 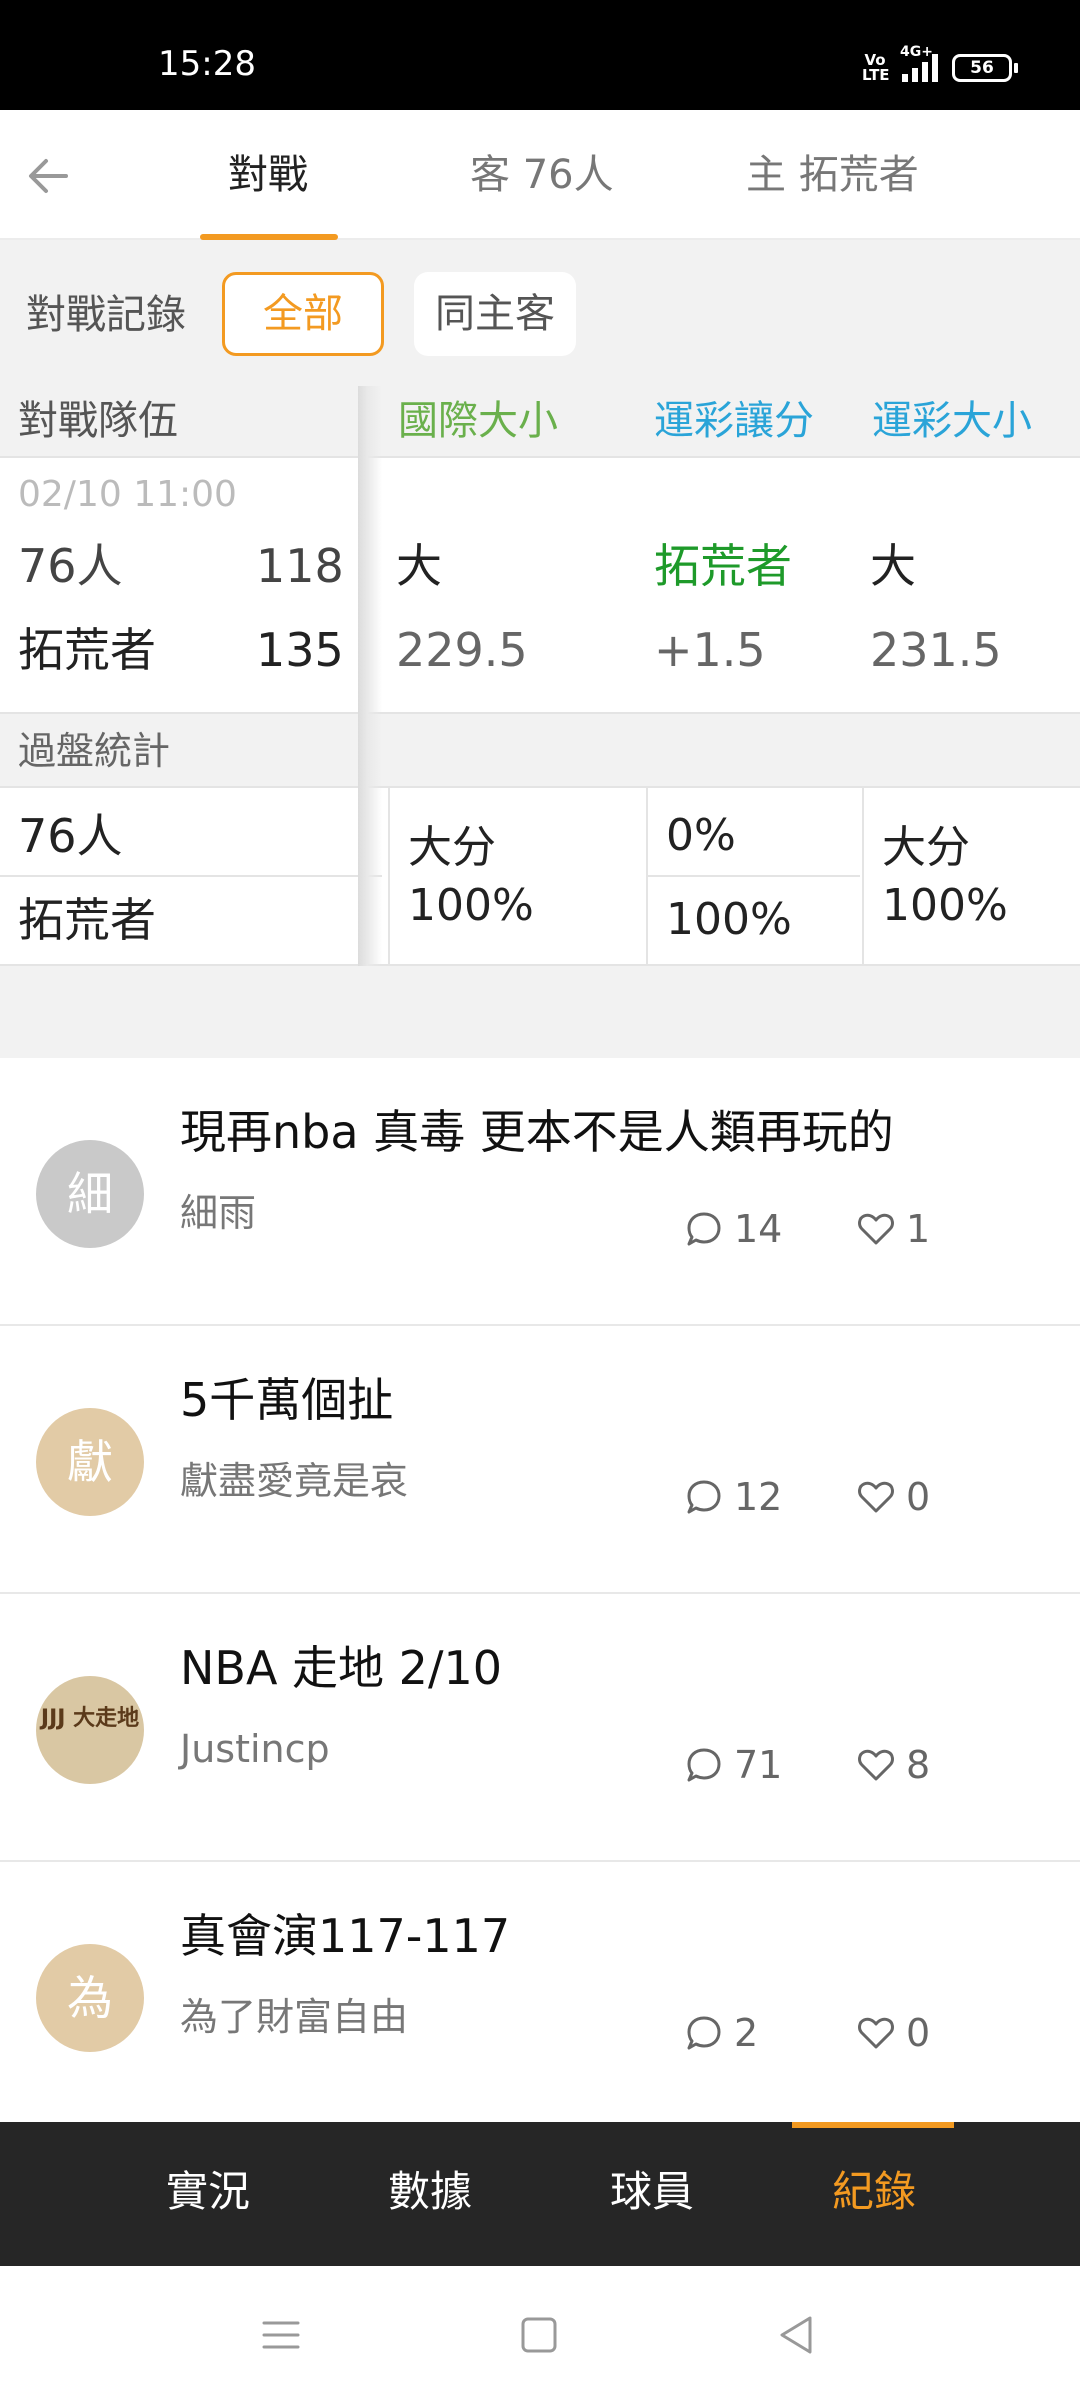 I want to click on menu-icon, so click(x=281, y=2335).